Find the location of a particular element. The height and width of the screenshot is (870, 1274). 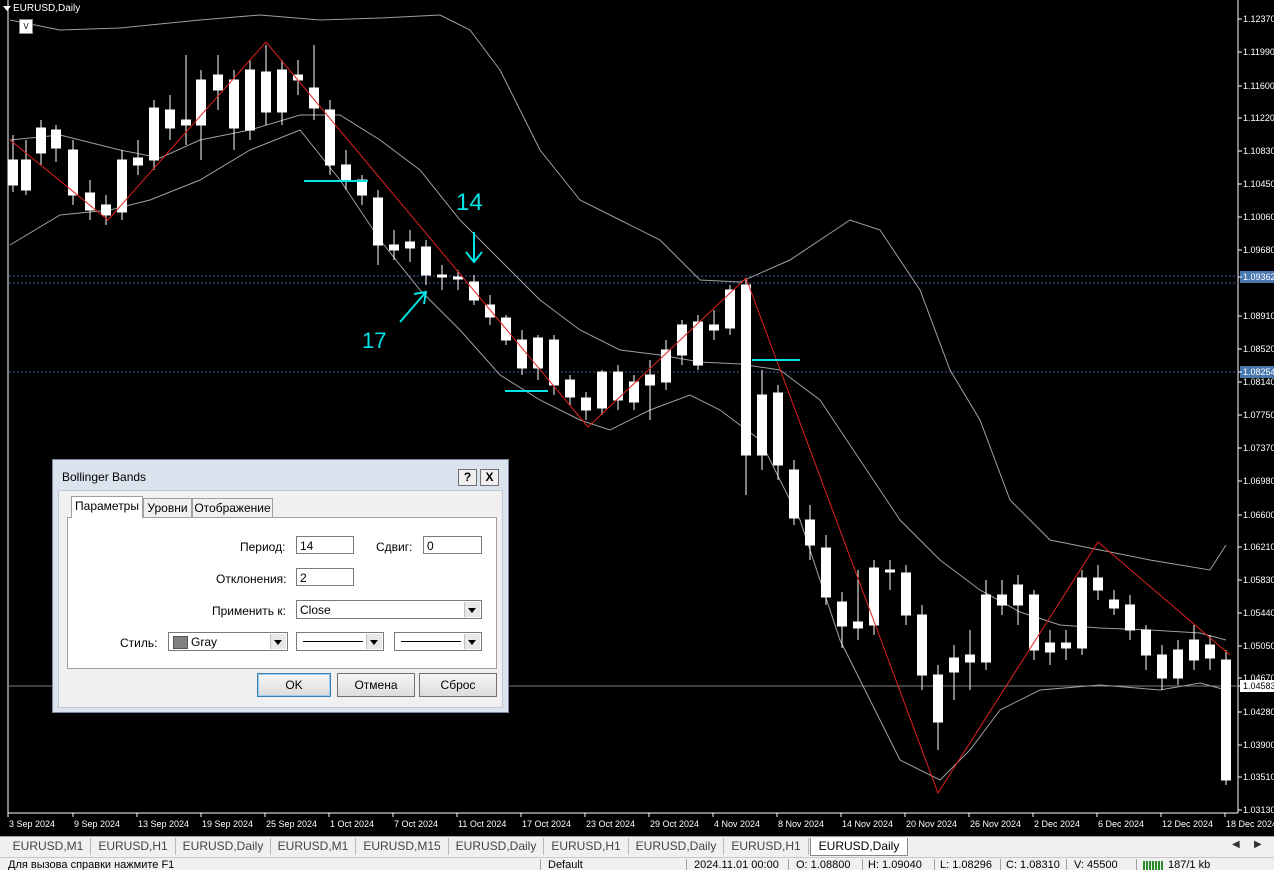

dialog-title: Bollinger Bands is located at coordinates (104, 477).